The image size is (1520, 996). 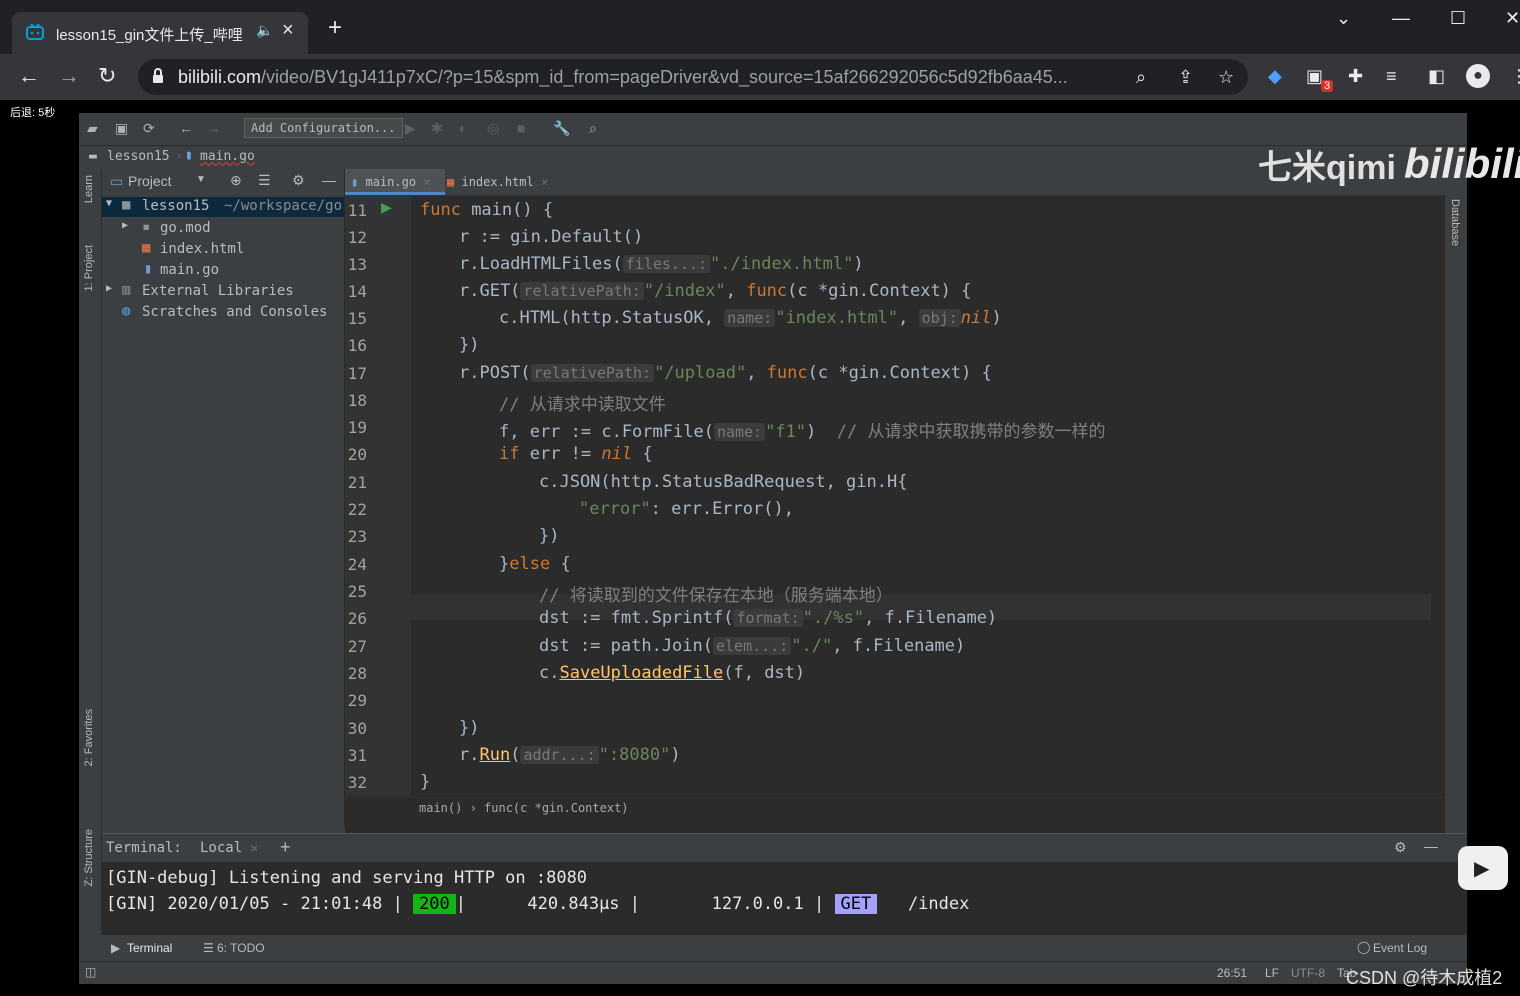 What do you see at coordinates (202, 249) in the screenshot?
I see `tree-item-label: index.html` at bounding box center [202, 249].